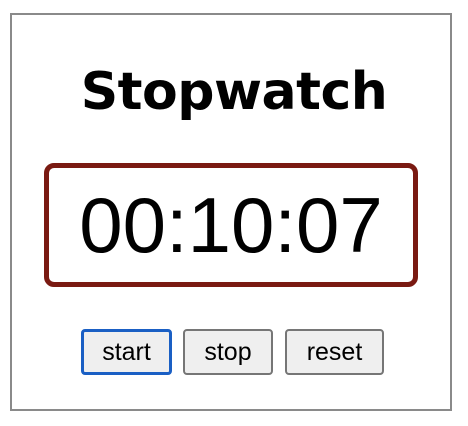  What do you see at coordinates (234, 92) in the screenshot?
I see `page-title: Stopwatch` at bounding box center [234, 92].